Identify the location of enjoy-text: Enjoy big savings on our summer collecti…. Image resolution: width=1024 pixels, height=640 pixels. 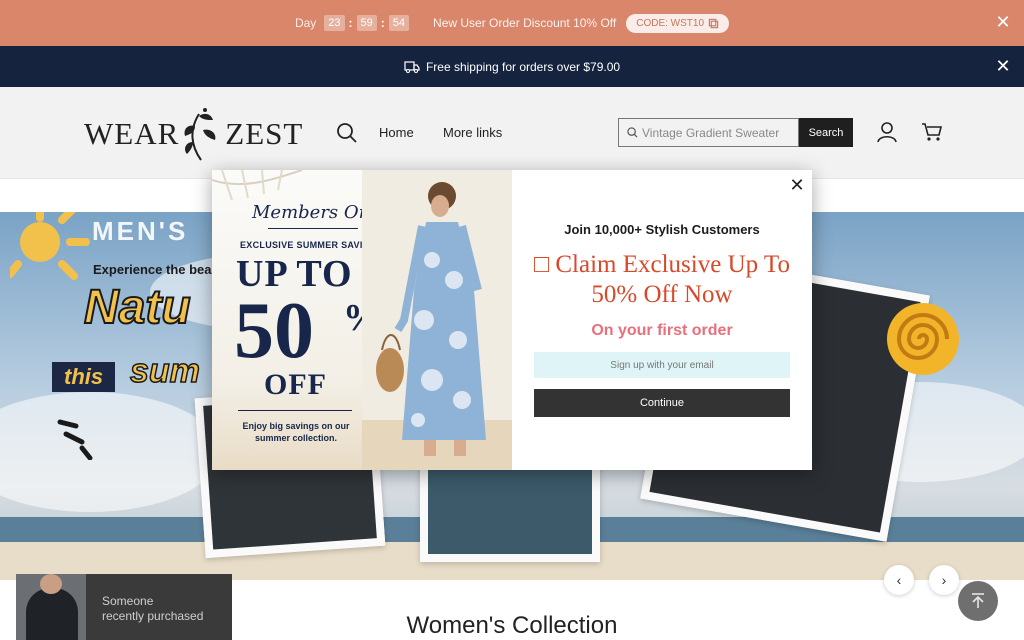
(296, 432).